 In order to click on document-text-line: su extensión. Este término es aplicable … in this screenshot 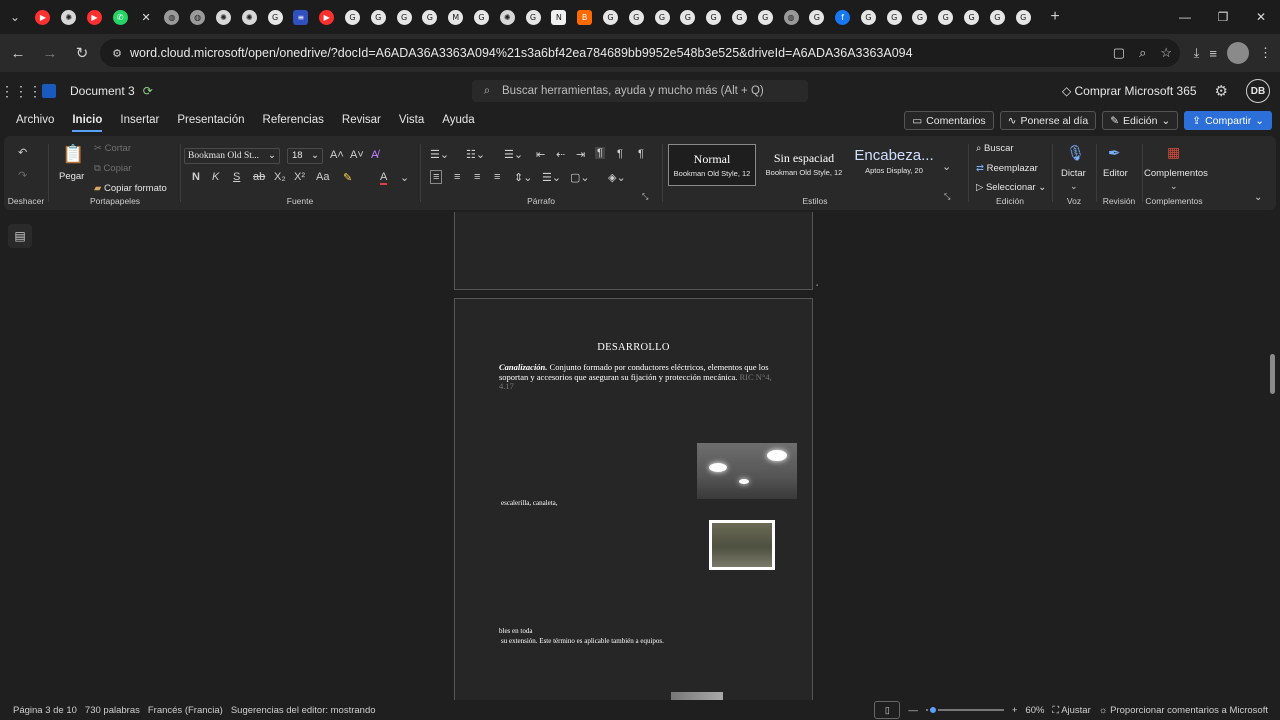, I will do `click(582, 641)`.